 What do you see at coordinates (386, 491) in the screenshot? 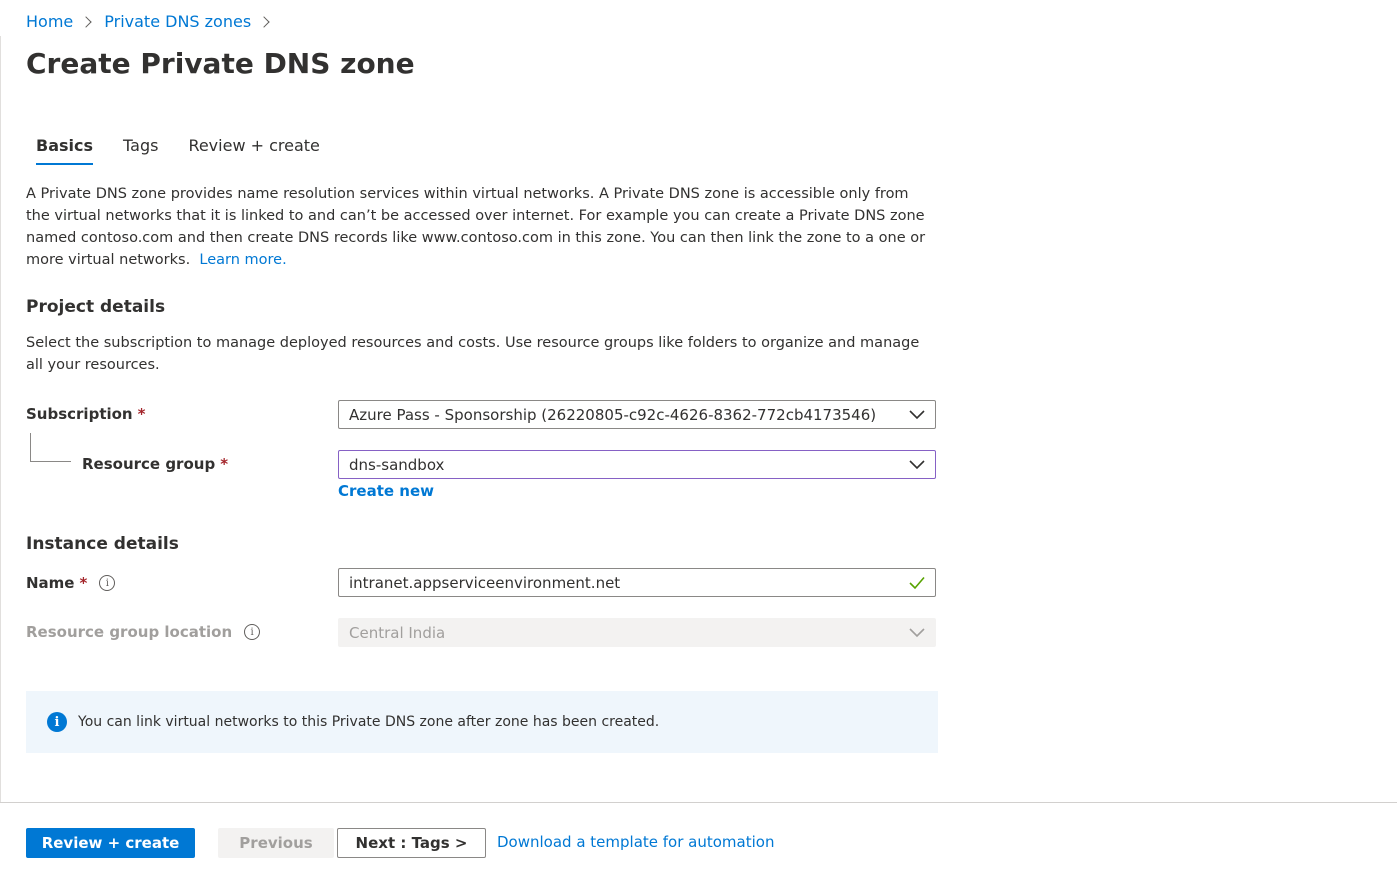
I see `create-new-resource-group-link: Create new` at bounding box center [386, 491].